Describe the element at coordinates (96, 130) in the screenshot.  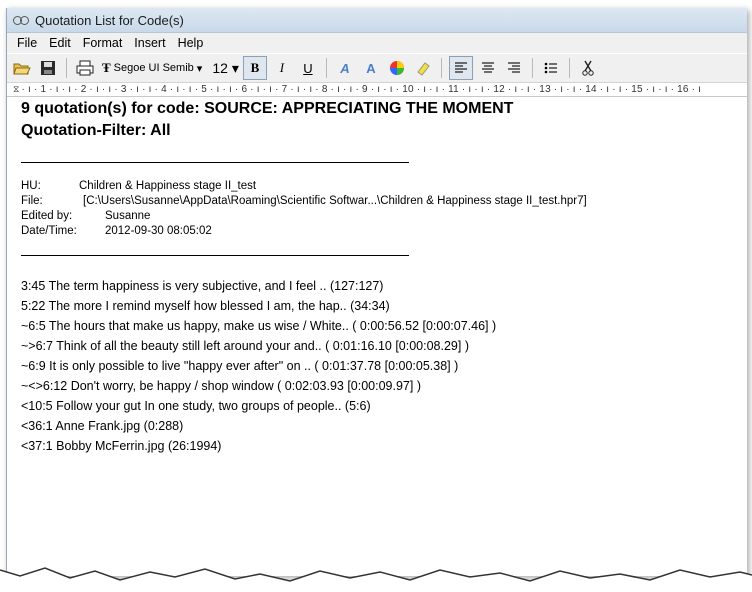
I see `quotation-filter-heading: Quotation-Filter: All` at that location.